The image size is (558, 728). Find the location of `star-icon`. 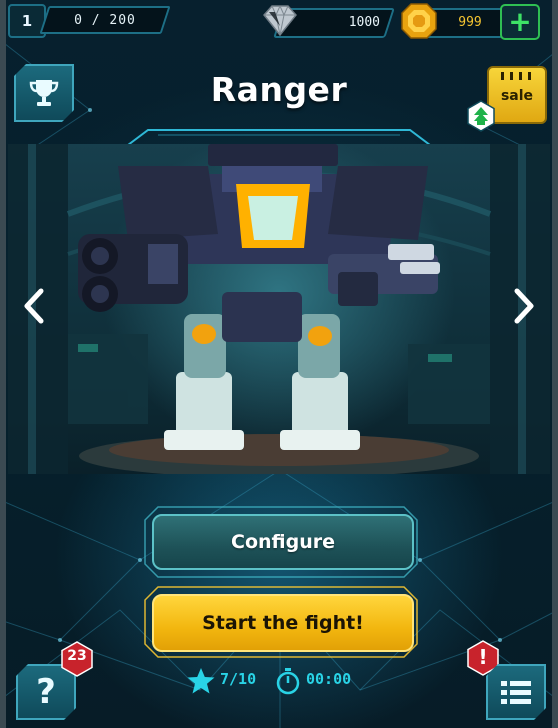

star-icon is located at coordinates (201, 681).